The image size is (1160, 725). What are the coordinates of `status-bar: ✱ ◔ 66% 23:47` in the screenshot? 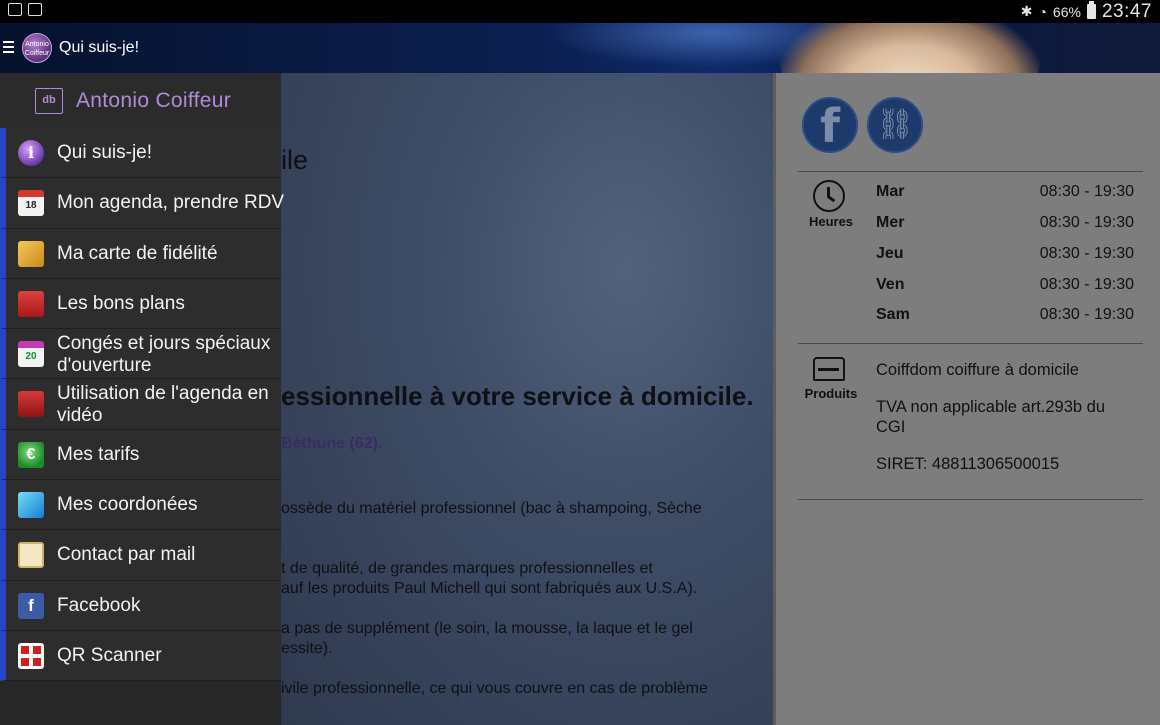 It's located at (580, 11).